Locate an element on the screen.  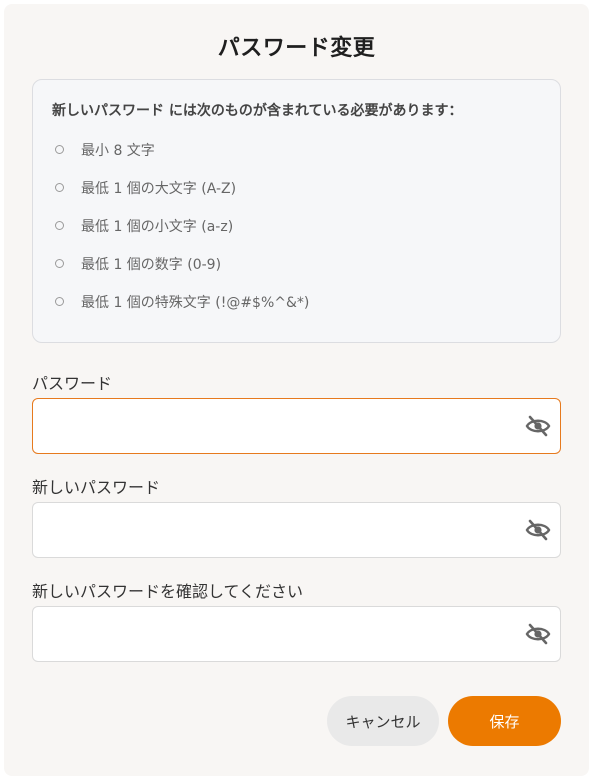
confirm-password-label: 新しいパスワードを確認してください is located at coordinates (168, 591).